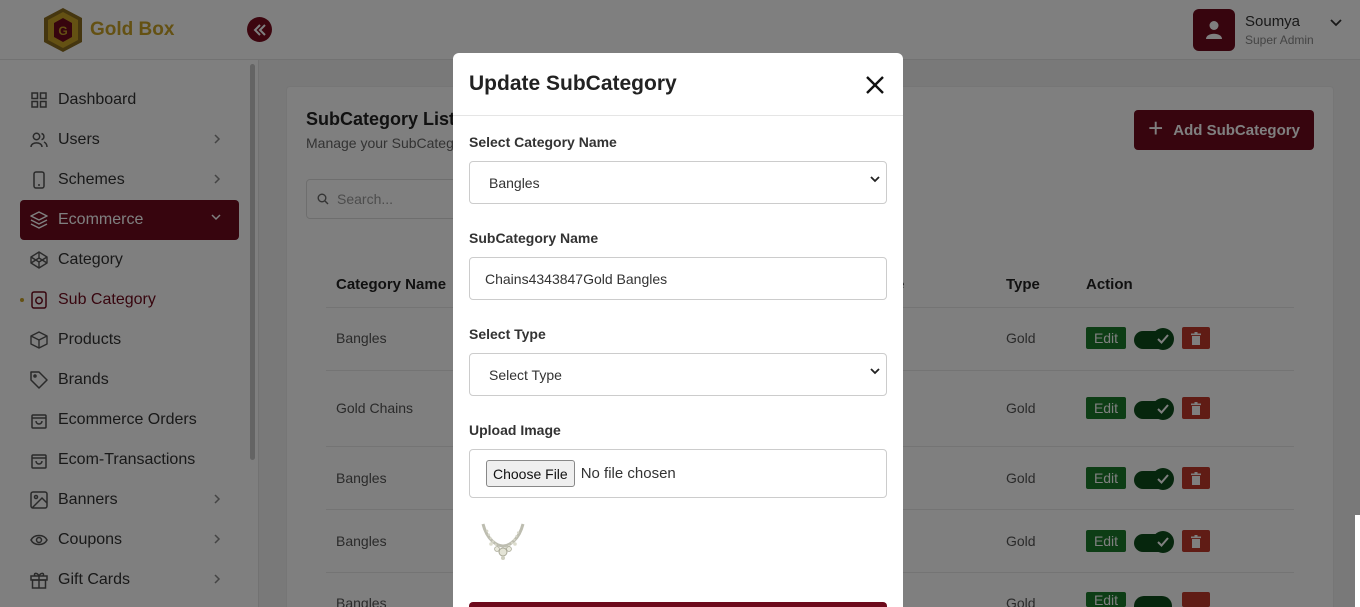  Describe the element at coordinates (678, 473) in the screenshot. I see `image-file-input: Choose File No file chosen` at that location.